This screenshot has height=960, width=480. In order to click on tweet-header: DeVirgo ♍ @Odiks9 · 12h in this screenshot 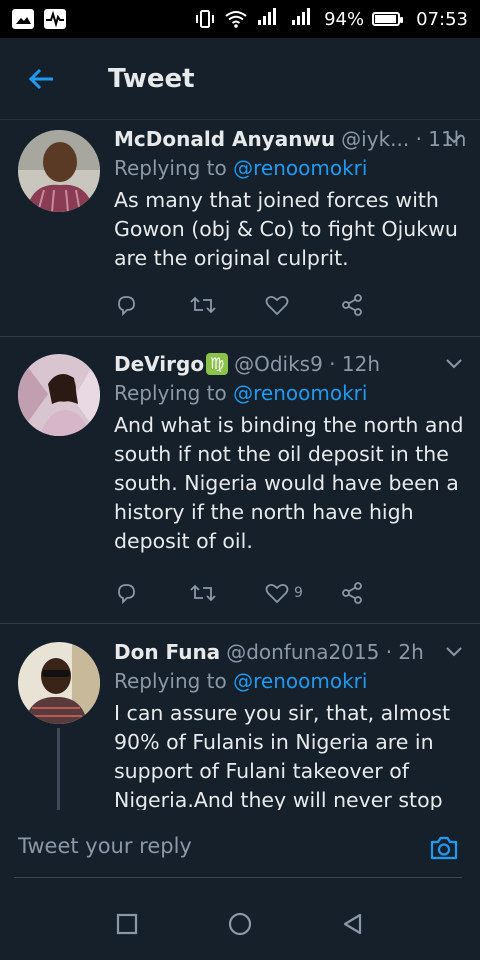, I will do `click(290, 364)`.